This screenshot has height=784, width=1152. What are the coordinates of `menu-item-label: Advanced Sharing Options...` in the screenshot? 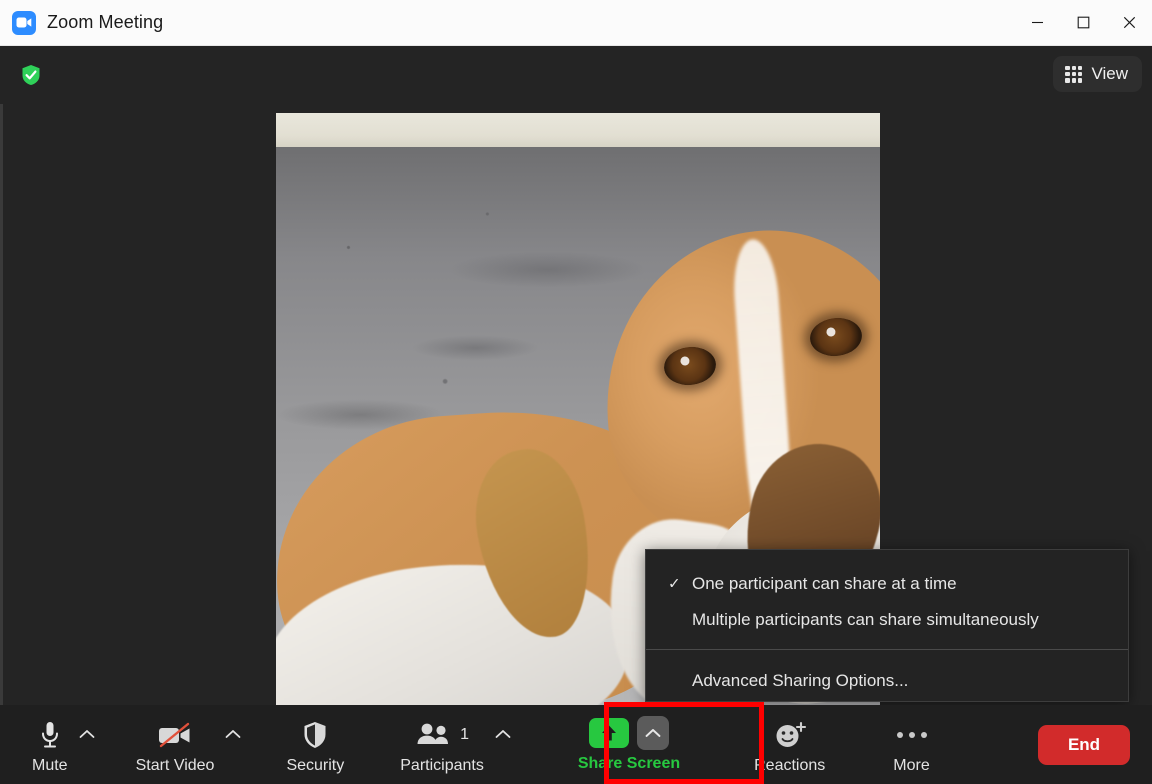 It's located at (800, 680).